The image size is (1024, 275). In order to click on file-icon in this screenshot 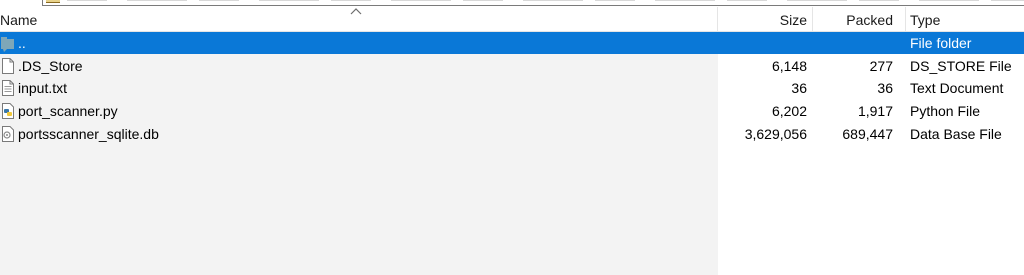, I will do `click(8, 66)`.